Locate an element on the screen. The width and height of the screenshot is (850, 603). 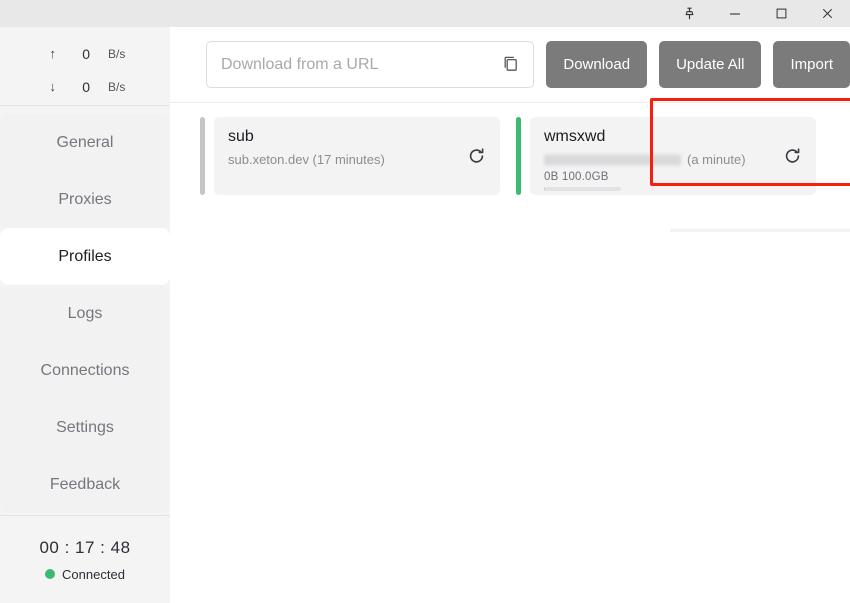
url-input-wrapper is located at coordinates (370, 64).